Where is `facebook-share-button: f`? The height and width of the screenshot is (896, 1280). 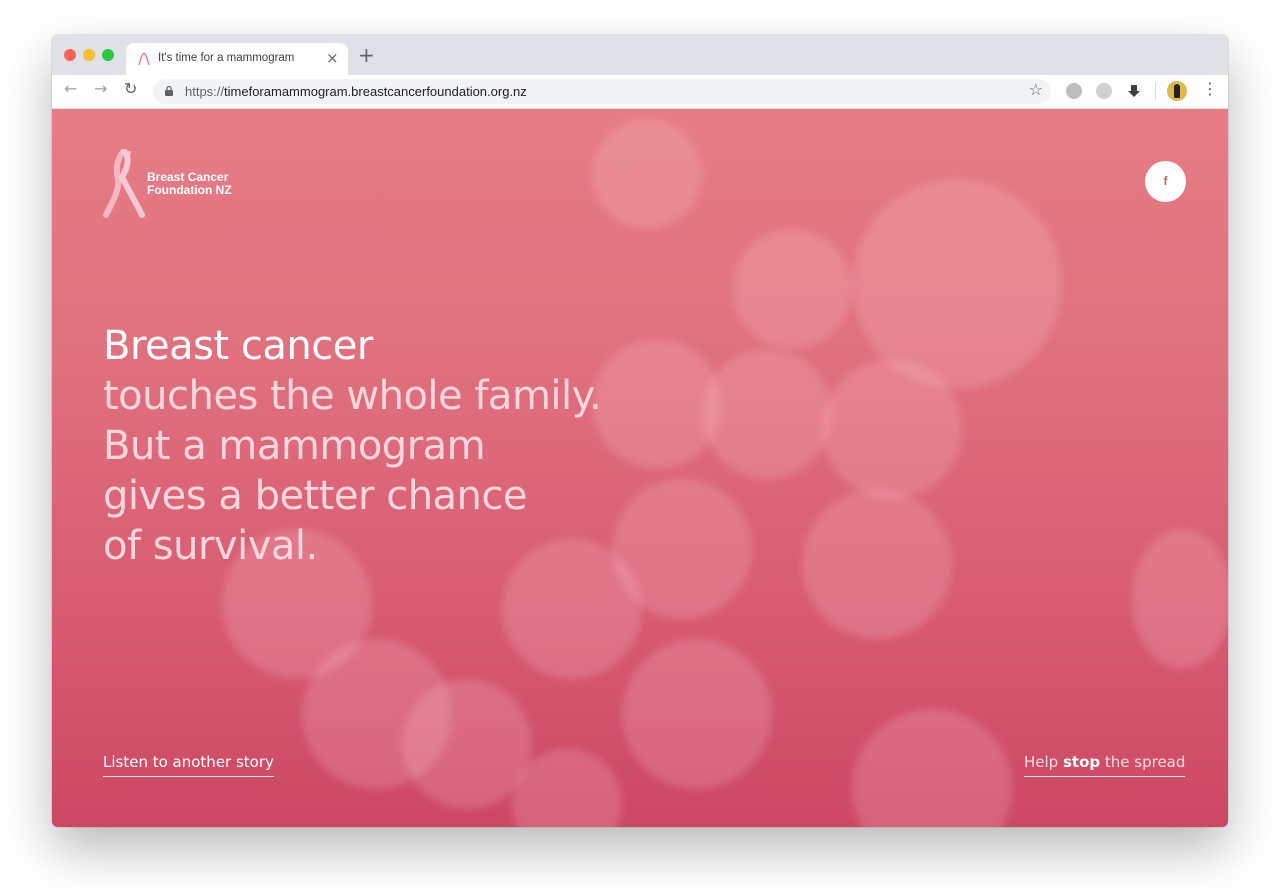
facebook-share-button: f is located at coordinates (1165, 181).